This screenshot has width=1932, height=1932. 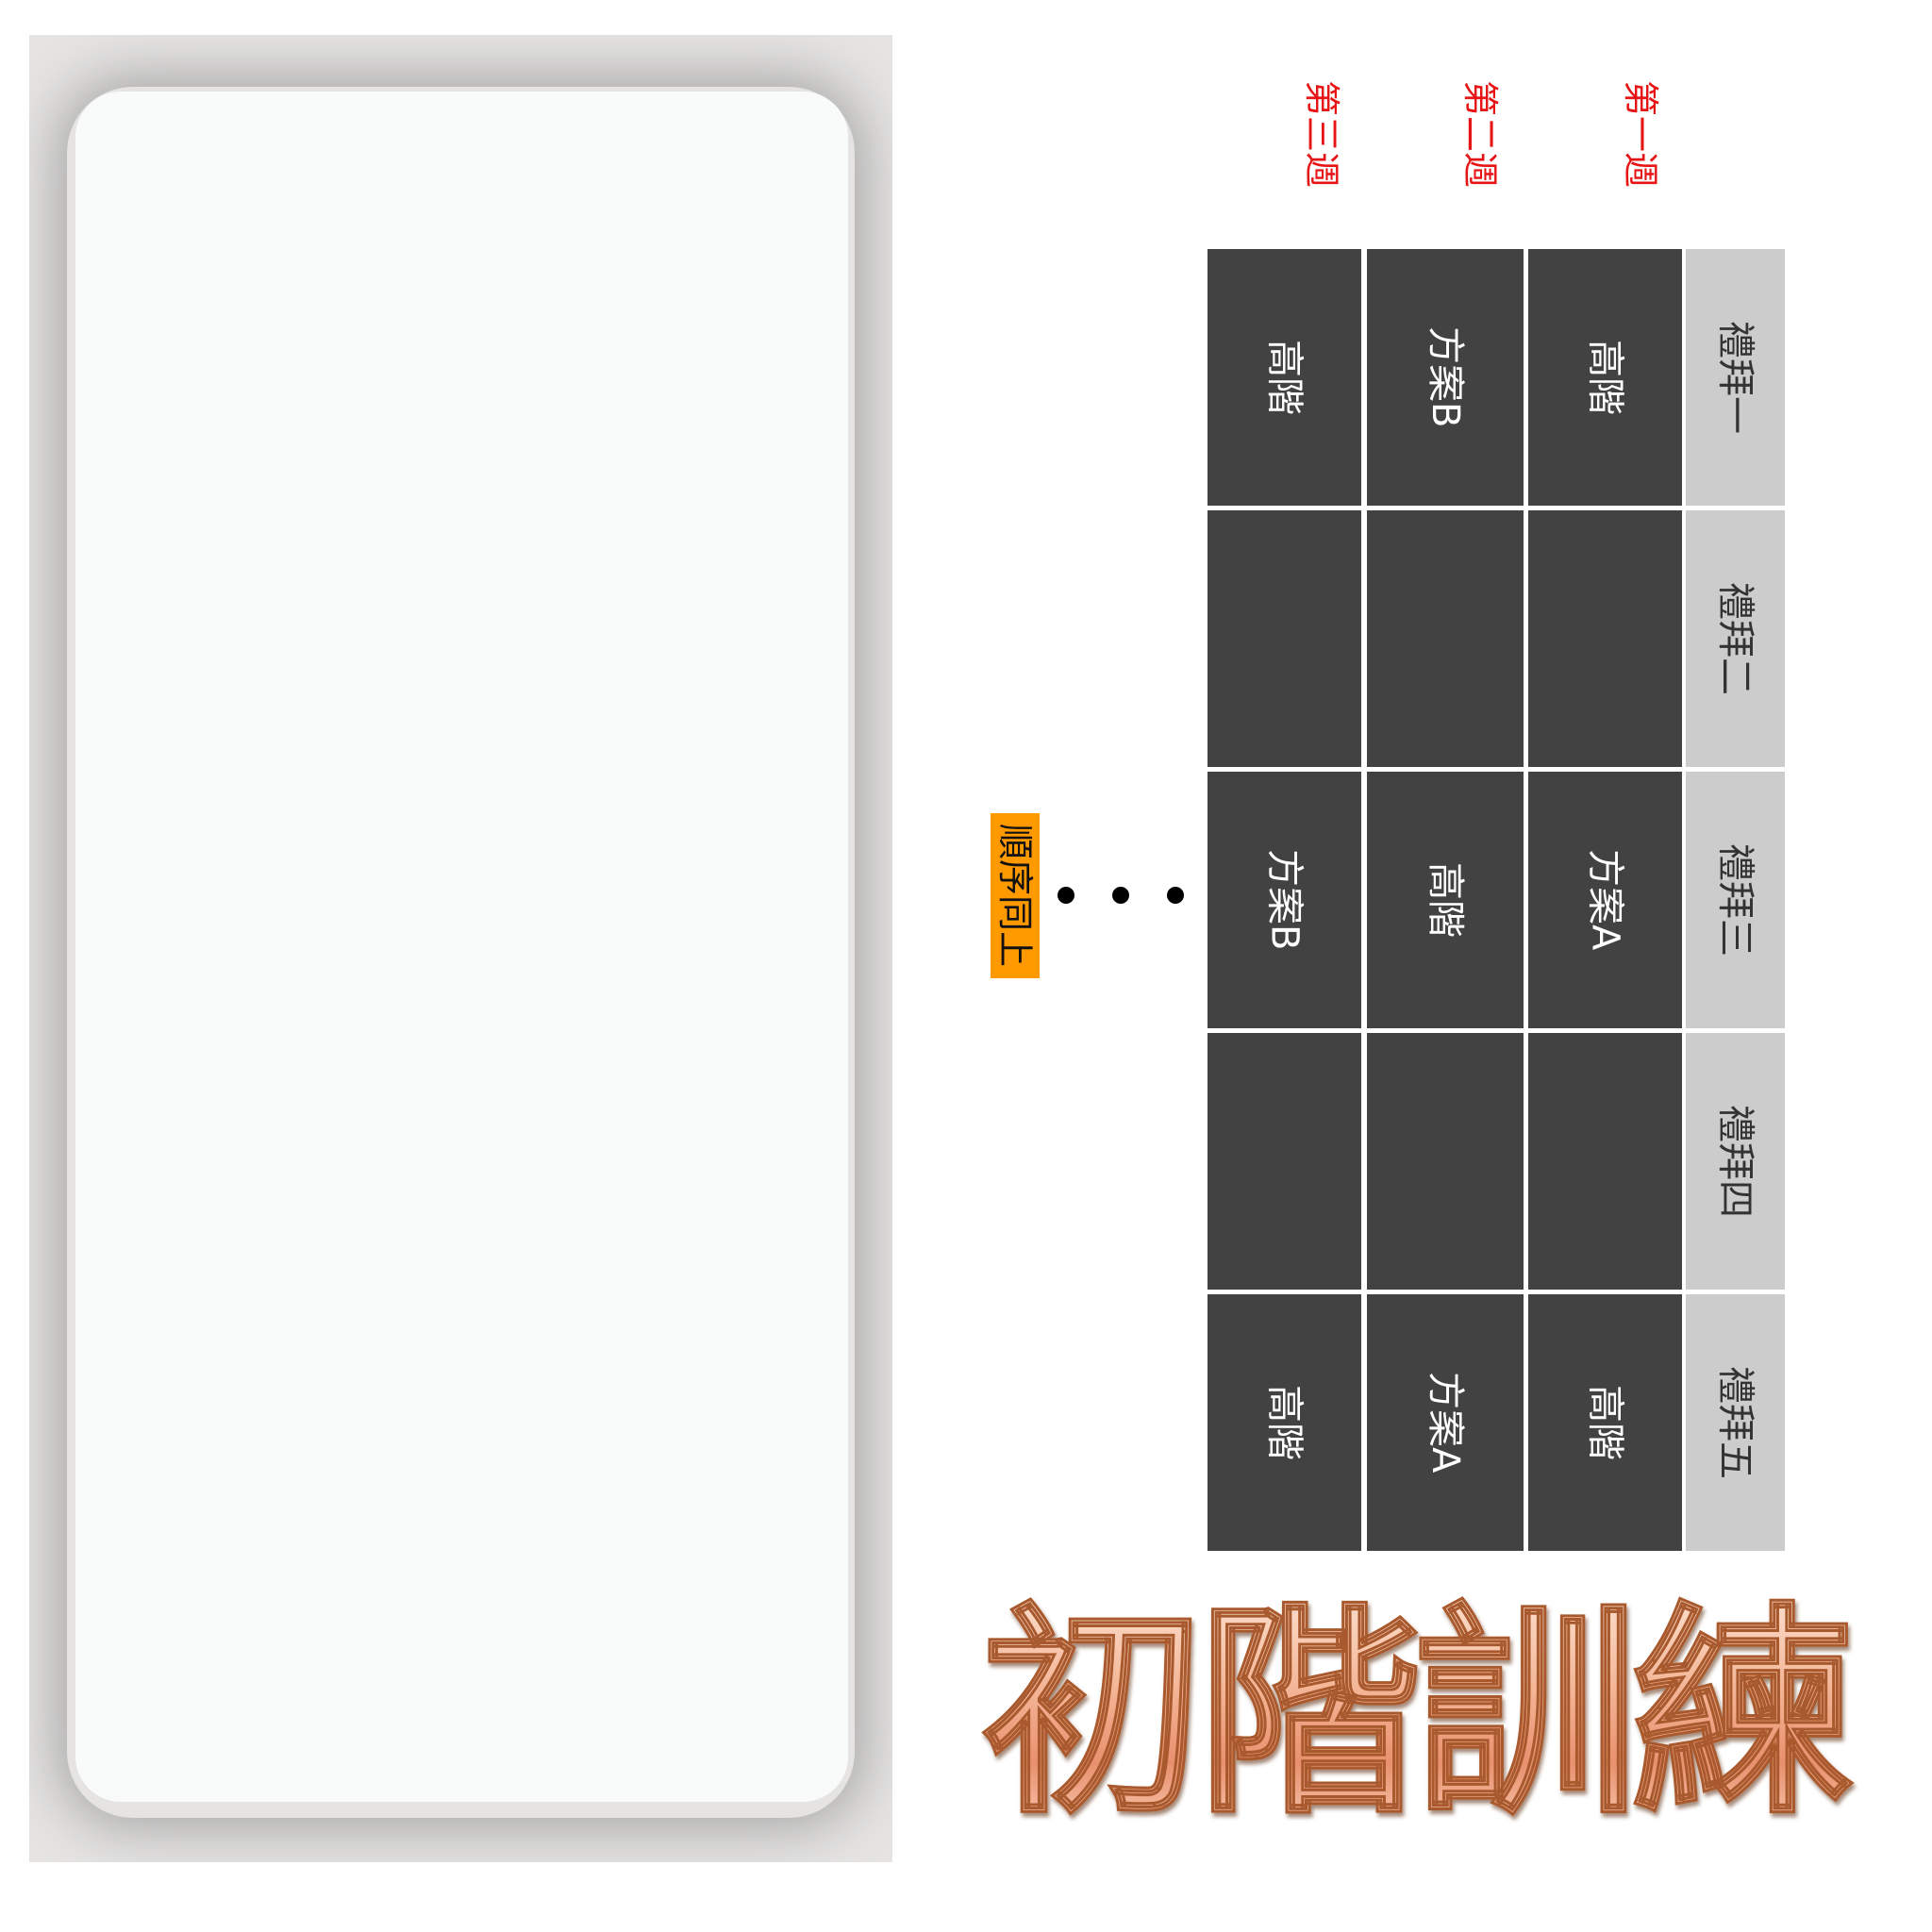 I want to click on day-thursday: 禮拜四, so click(x=1736, y=1162).